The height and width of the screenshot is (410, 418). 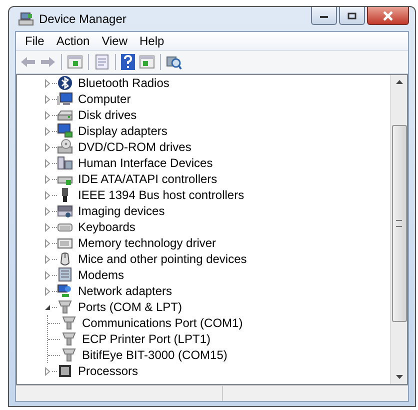 I want to click on tree-item: Network adapters, so click(x=125, y=291).